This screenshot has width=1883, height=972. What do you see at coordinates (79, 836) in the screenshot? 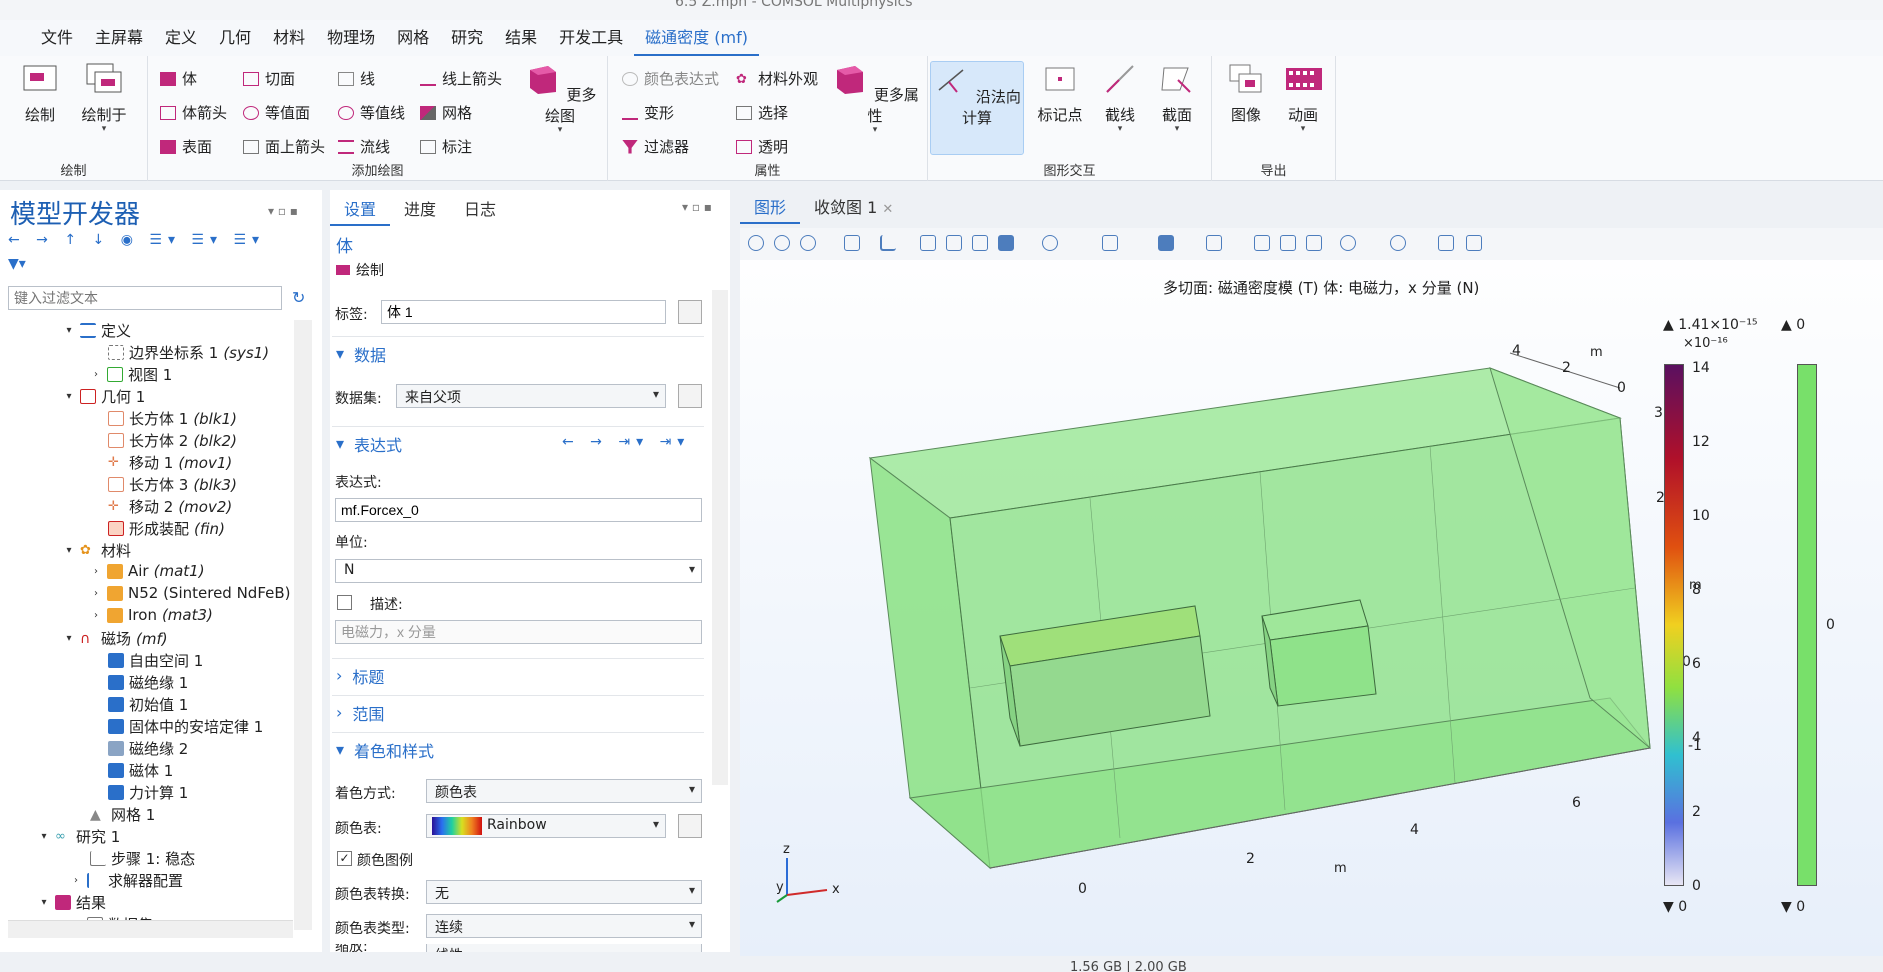
I see `tree-node: ▾ ∞ 研究 1` at bounding box center [79, 836].